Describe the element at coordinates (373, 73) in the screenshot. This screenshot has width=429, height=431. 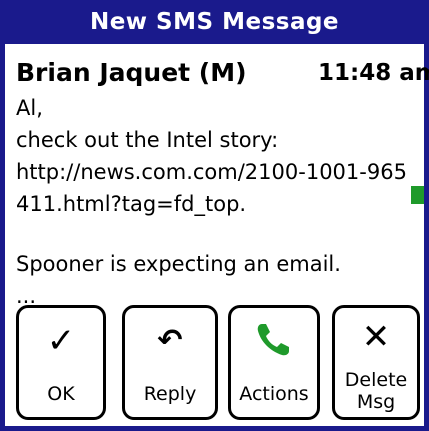
I see `message-time: 11:48 am` at that location.